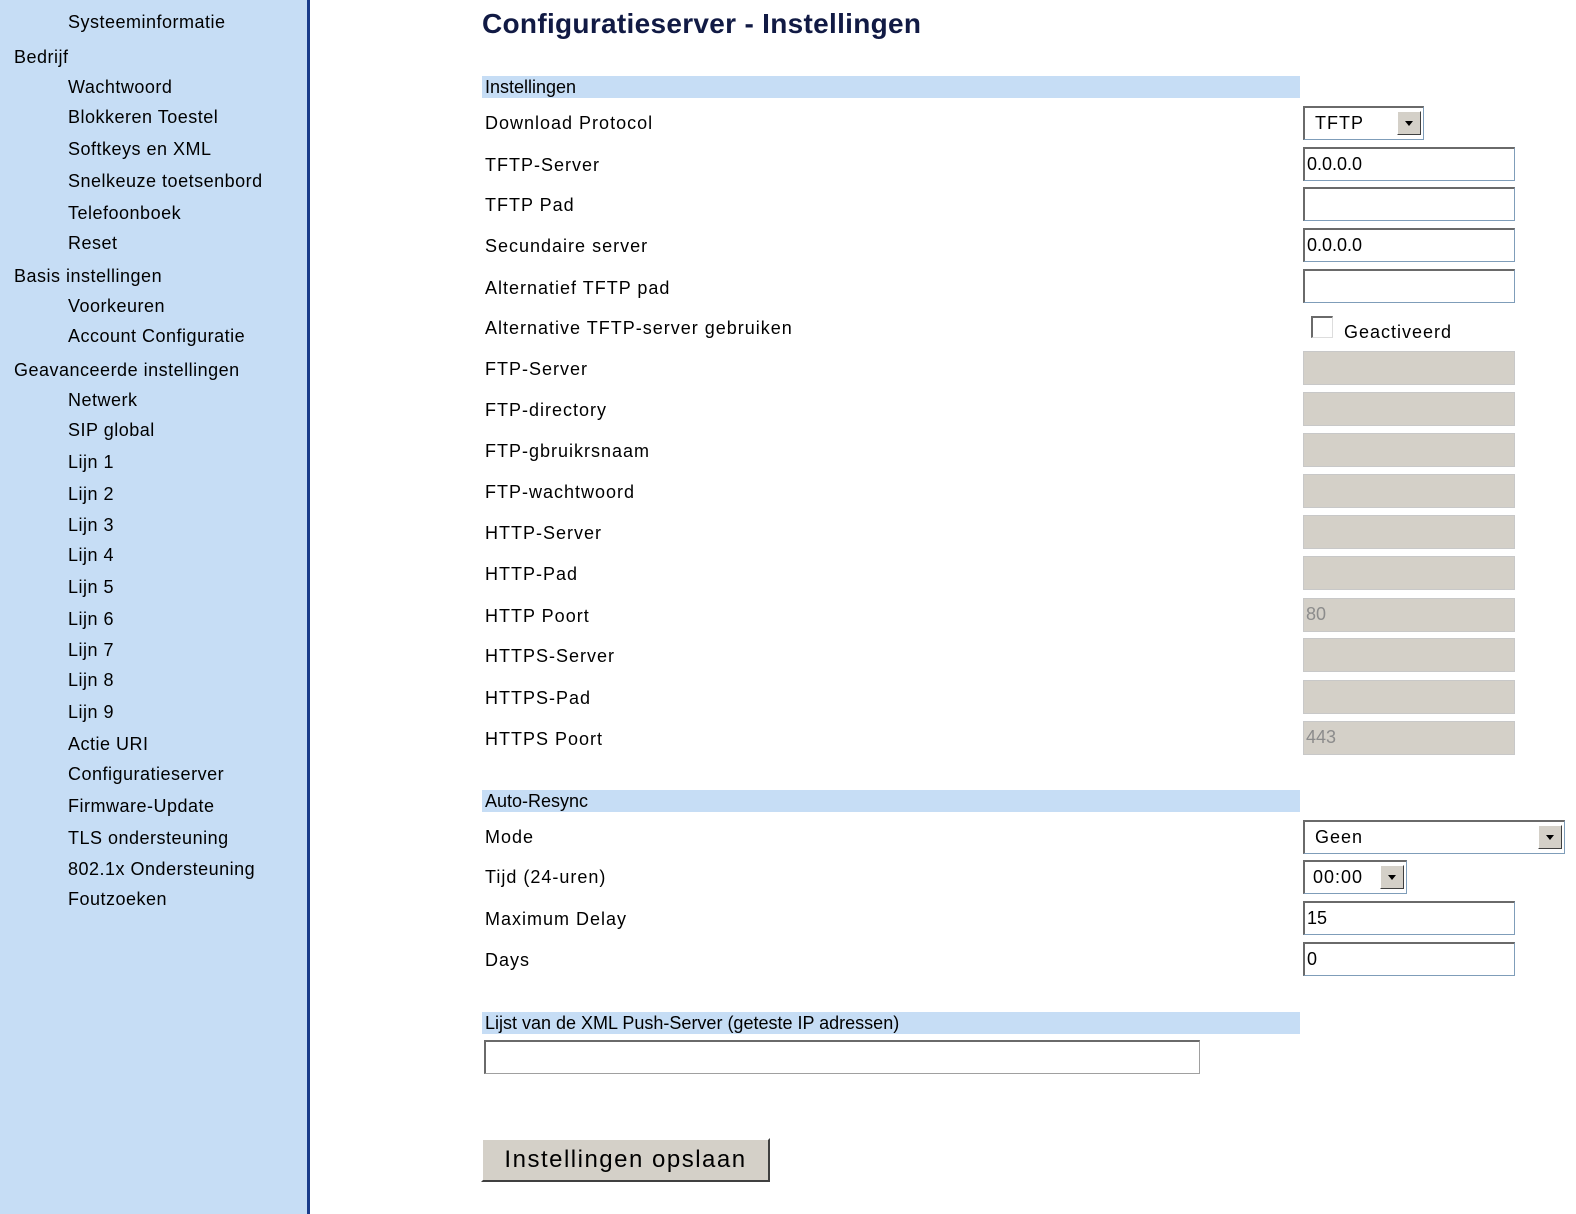 Image resolution: width=1576 pixels, height=1214 pixels. Describe the element at coordinates (625, 1160) in the screenshot. I see `save-settings-button: Instellingen opslaan` at that location.